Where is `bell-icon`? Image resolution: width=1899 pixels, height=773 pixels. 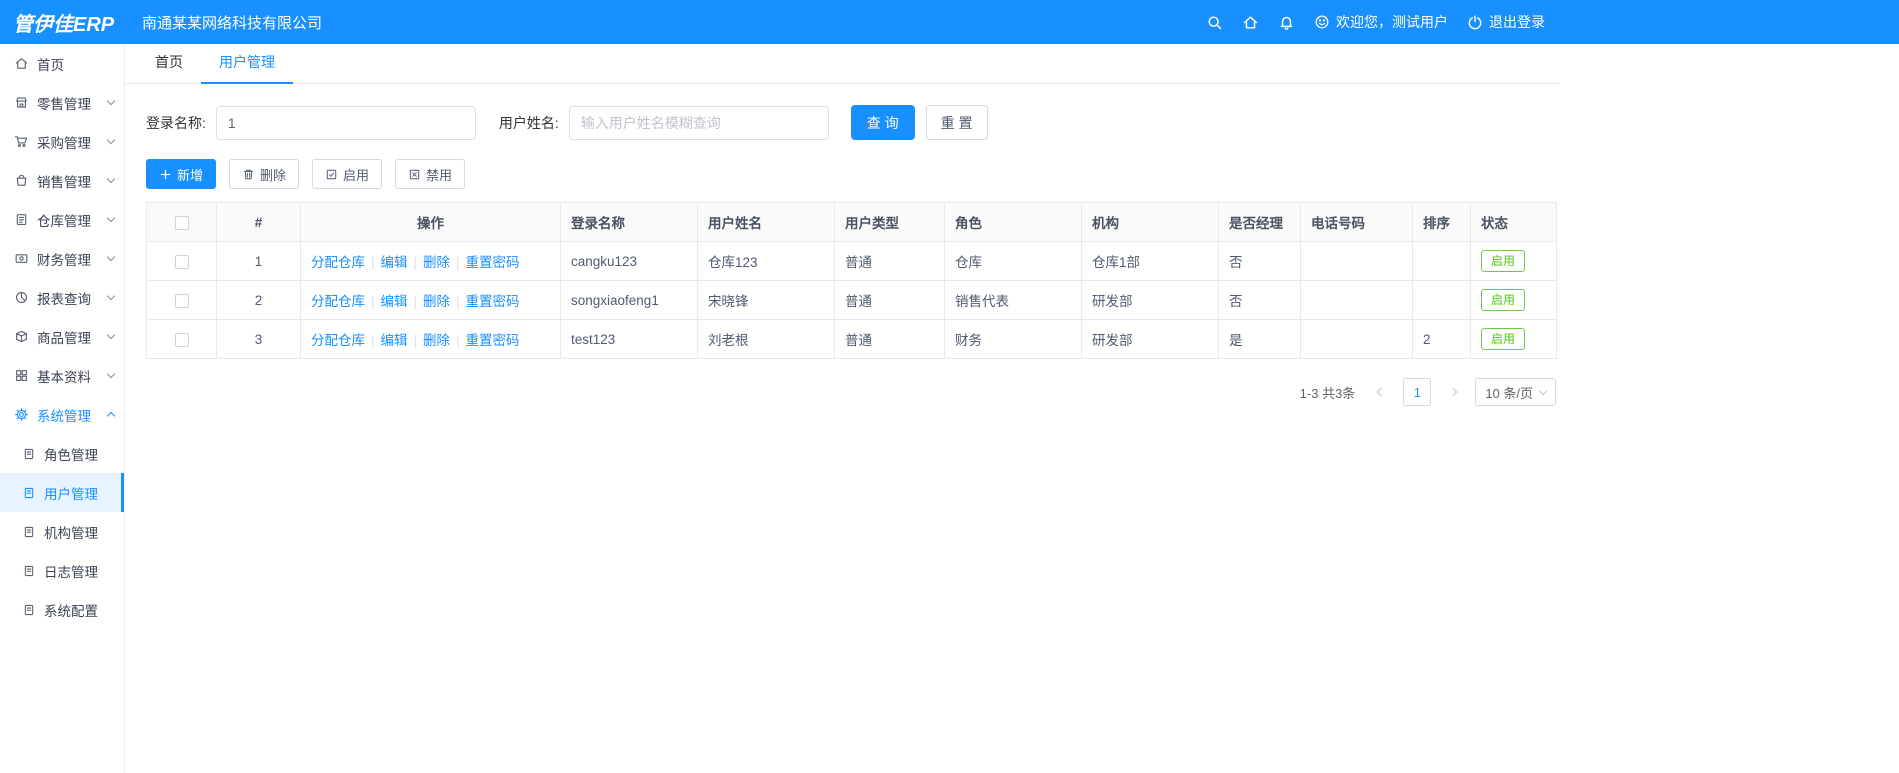 bell-icon is located at coordinates (1286, 22).